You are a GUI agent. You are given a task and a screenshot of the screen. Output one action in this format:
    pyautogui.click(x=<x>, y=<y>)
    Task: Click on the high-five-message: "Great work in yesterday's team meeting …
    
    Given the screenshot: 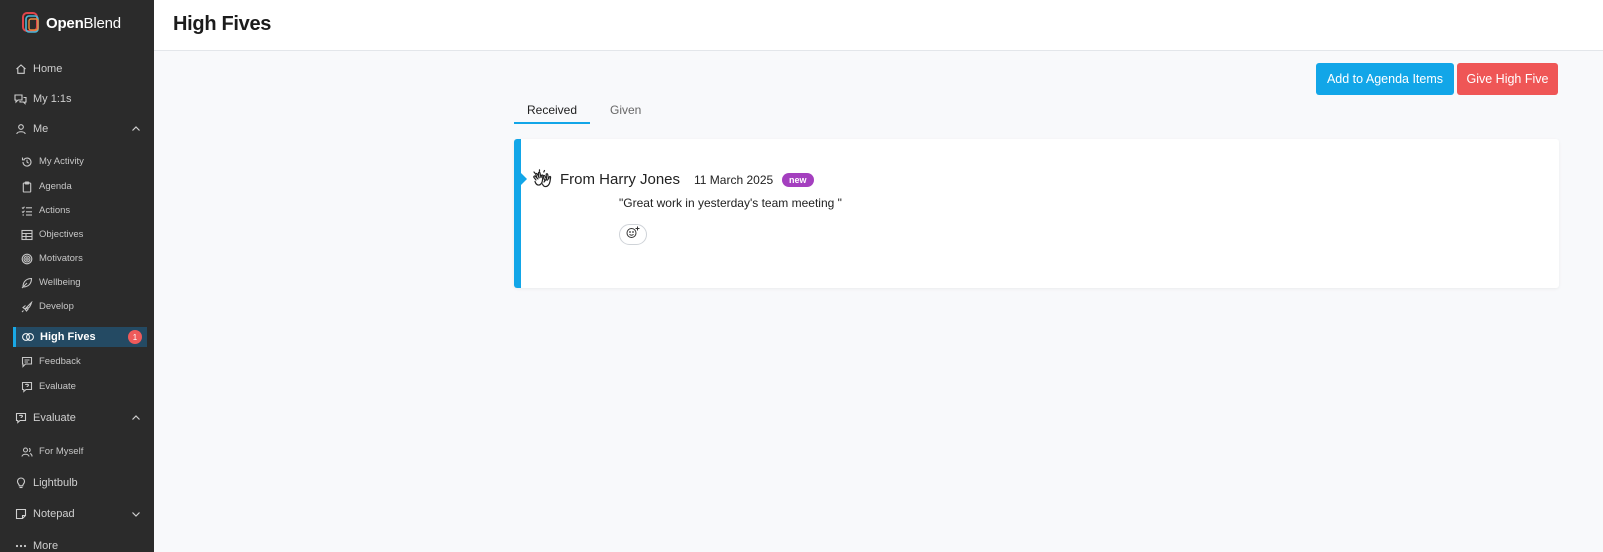 What is the action you would take?
    pyautogui.click(x=730, y=203)
    